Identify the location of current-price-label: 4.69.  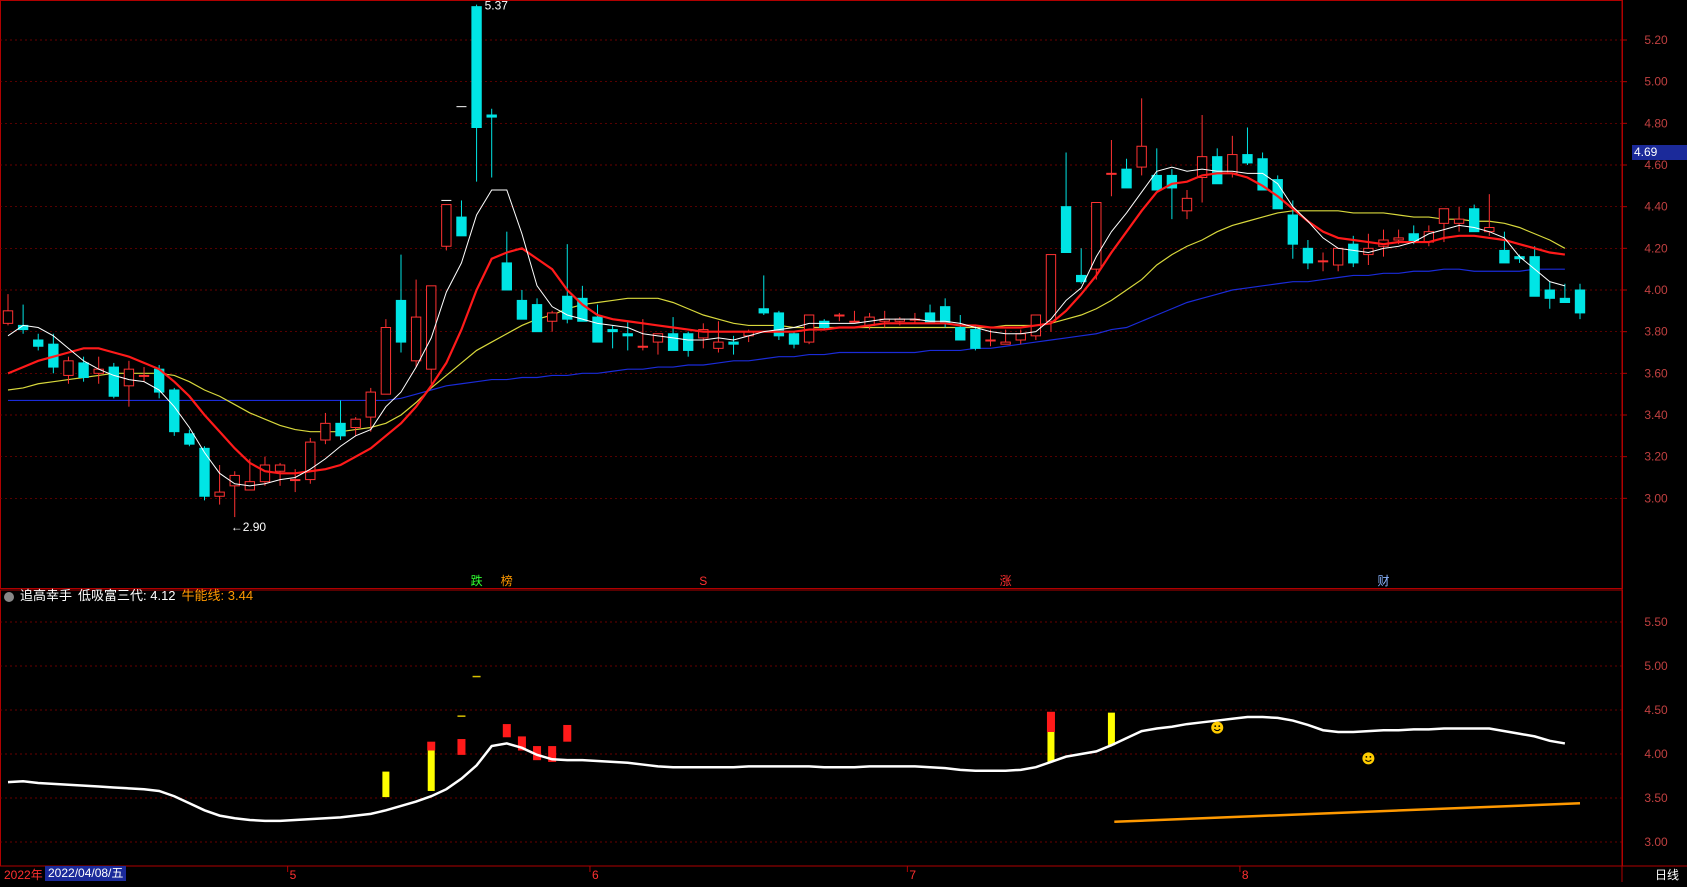
(1659, 152).